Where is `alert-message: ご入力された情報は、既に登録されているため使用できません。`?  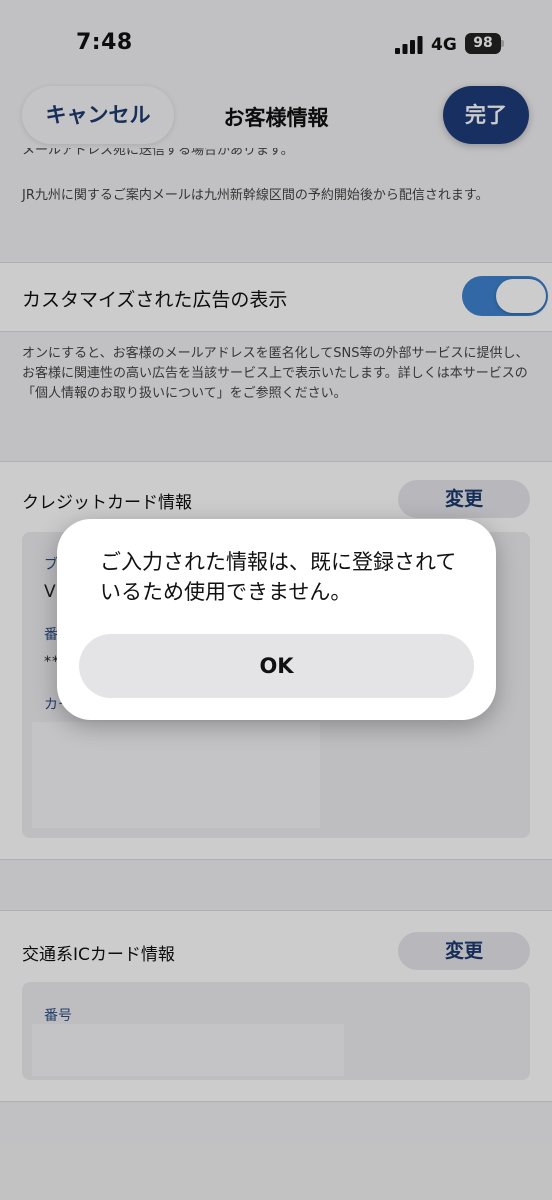 alert-message: ご入力された情報は、既に登録されているため使用できません。 is located at coordinates (278, 577).